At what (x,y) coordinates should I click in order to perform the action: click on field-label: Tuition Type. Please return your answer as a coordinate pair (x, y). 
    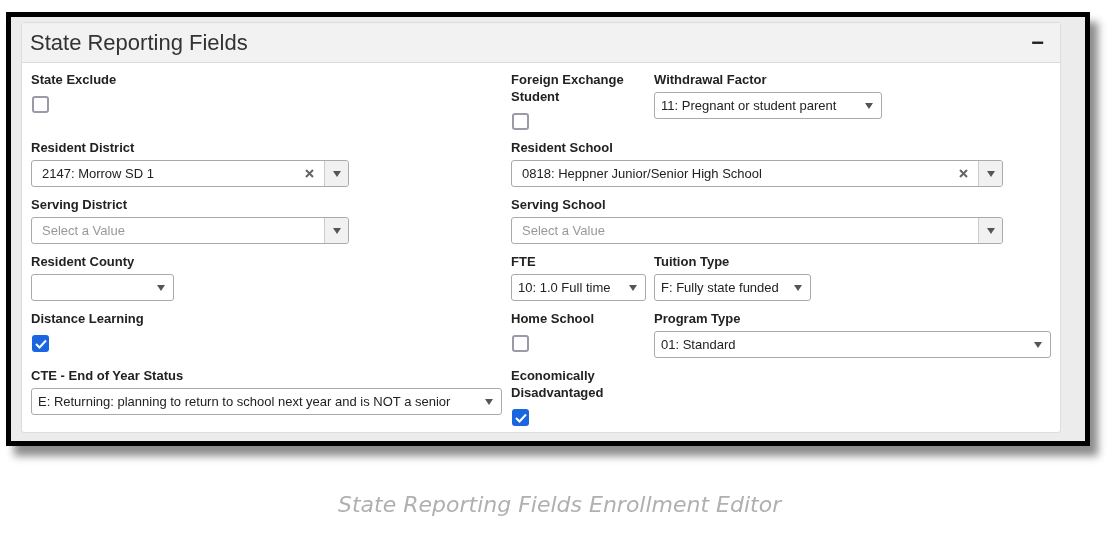
    Looking at the image, I should click on (692, 261).